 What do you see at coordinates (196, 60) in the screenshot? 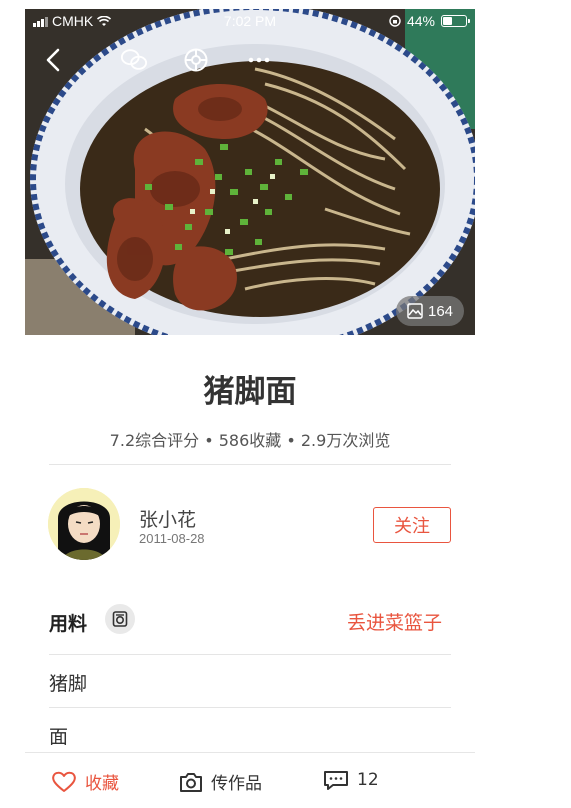
I see `moments-share-icon` at bounding box center [196, 60].